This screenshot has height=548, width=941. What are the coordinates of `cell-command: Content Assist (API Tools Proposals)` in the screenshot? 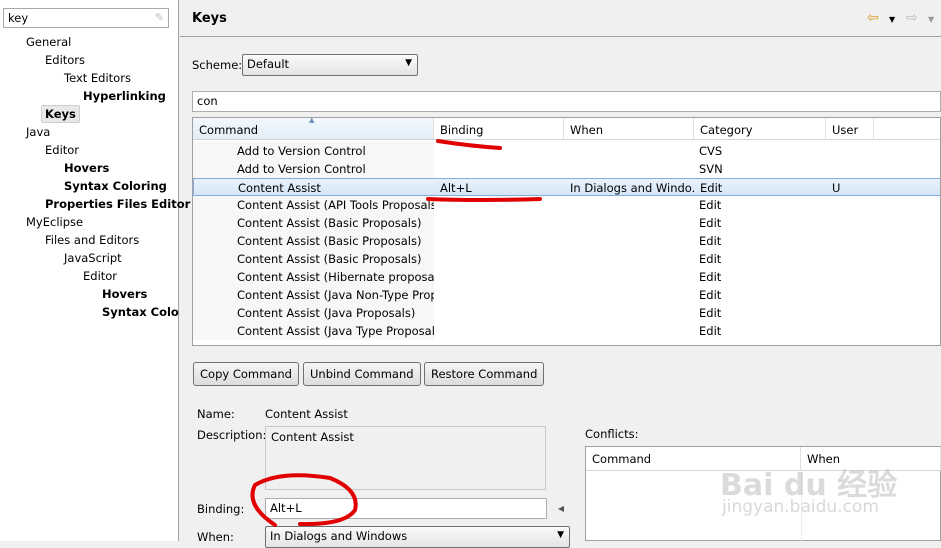 It's located at (335, 205).